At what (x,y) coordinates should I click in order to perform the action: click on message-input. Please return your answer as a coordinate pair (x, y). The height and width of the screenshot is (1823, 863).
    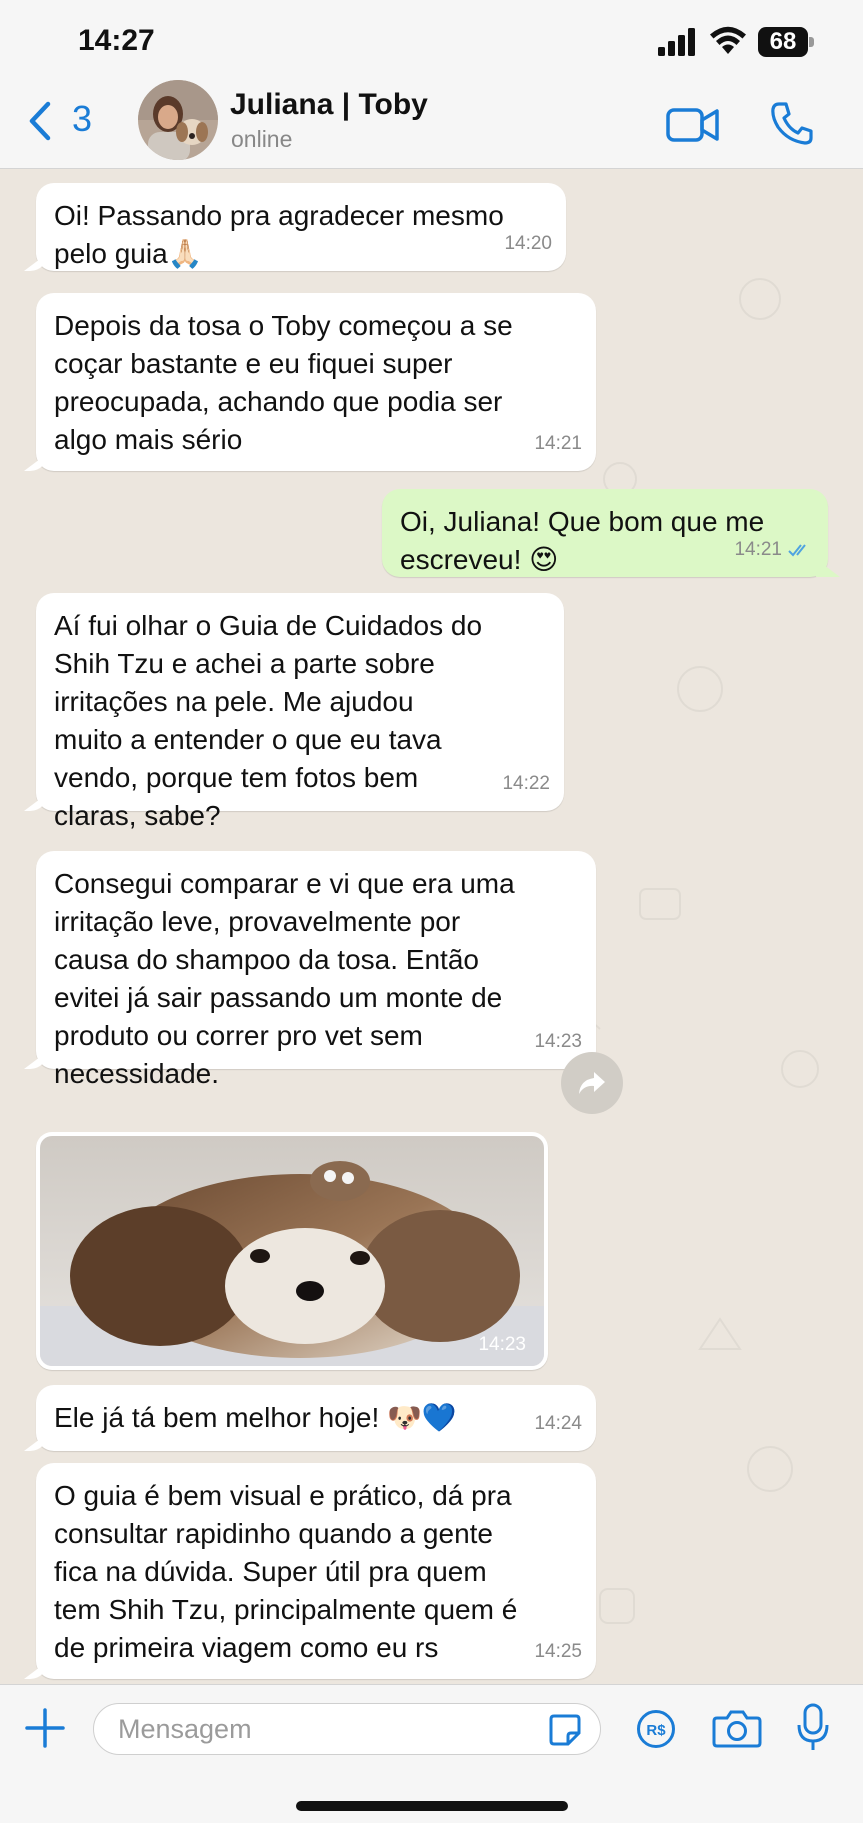
    Looking at the image, I should click on (347, 1729).